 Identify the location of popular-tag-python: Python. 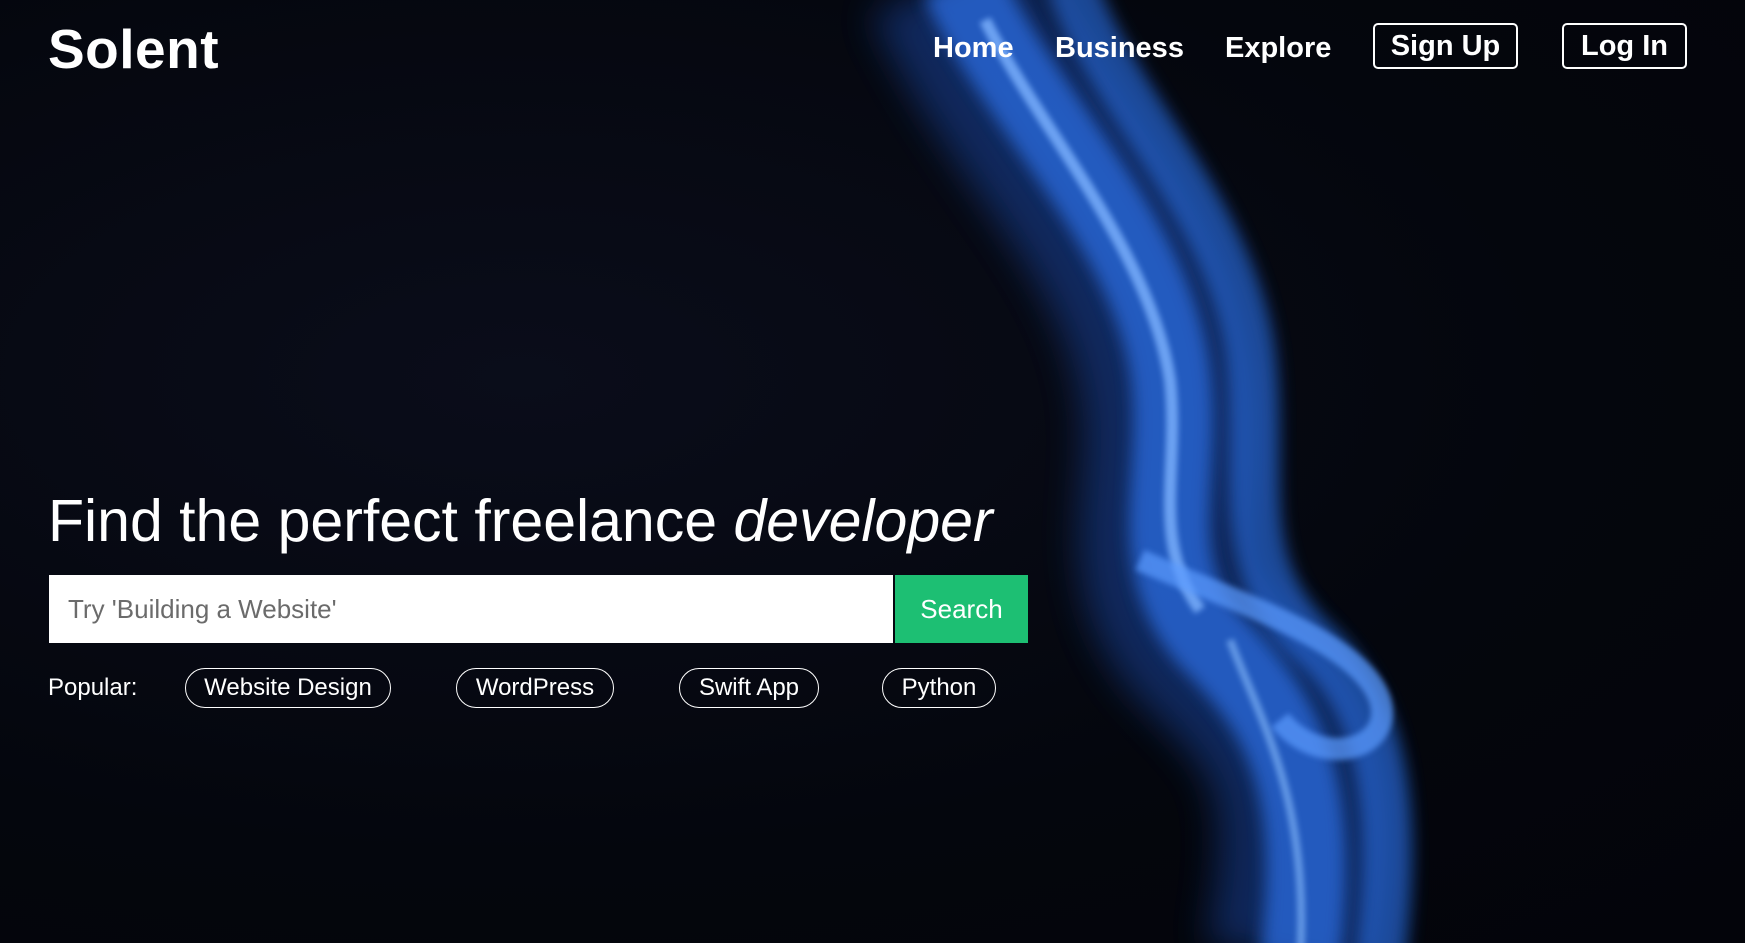
(939, 688).